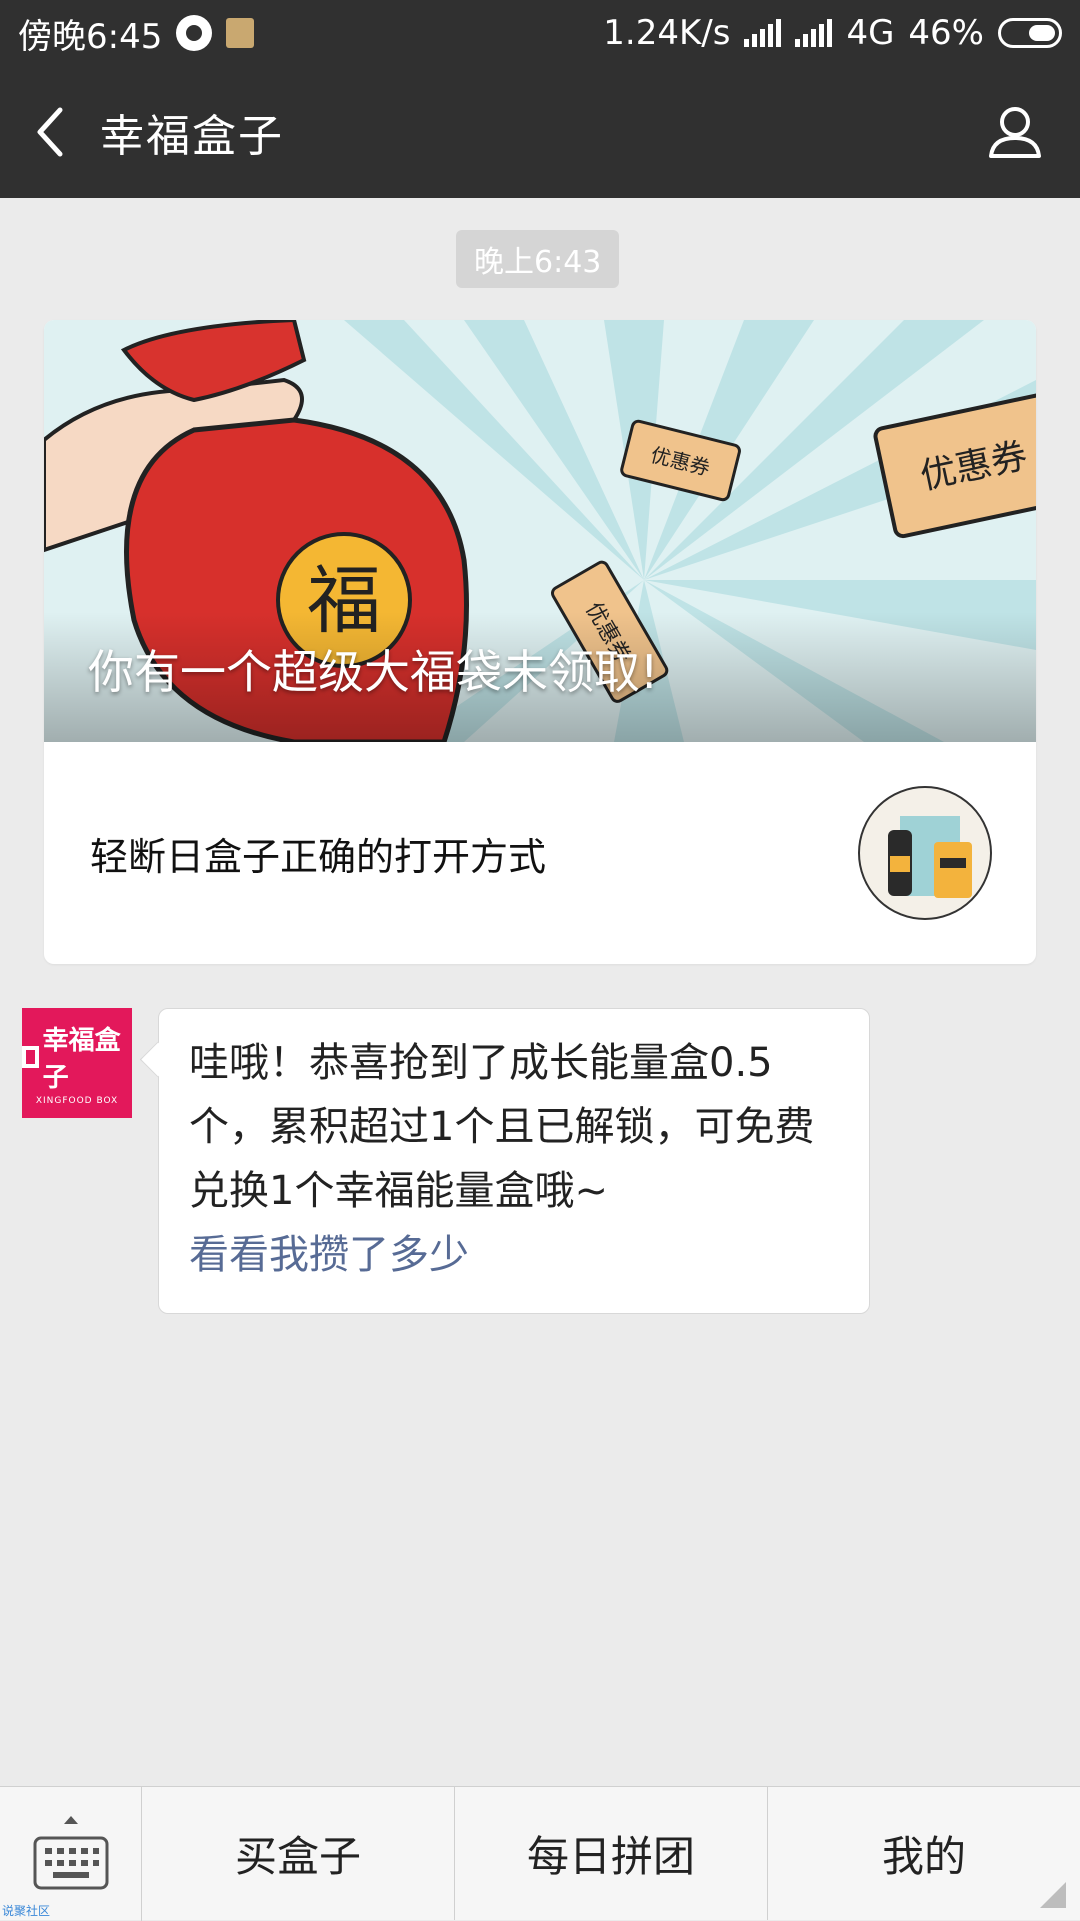 The height and width of the screenshot is (1921, 1080). Describe the element at coordinates (240, 33) in the screenshot. I see `notification-app-icon` at that location.